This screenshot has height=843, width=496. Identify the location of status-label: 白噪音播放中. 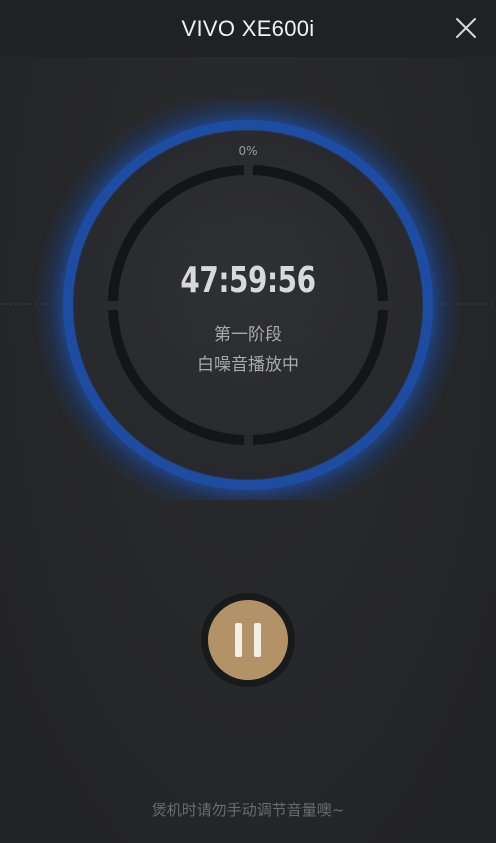
(248, 365).